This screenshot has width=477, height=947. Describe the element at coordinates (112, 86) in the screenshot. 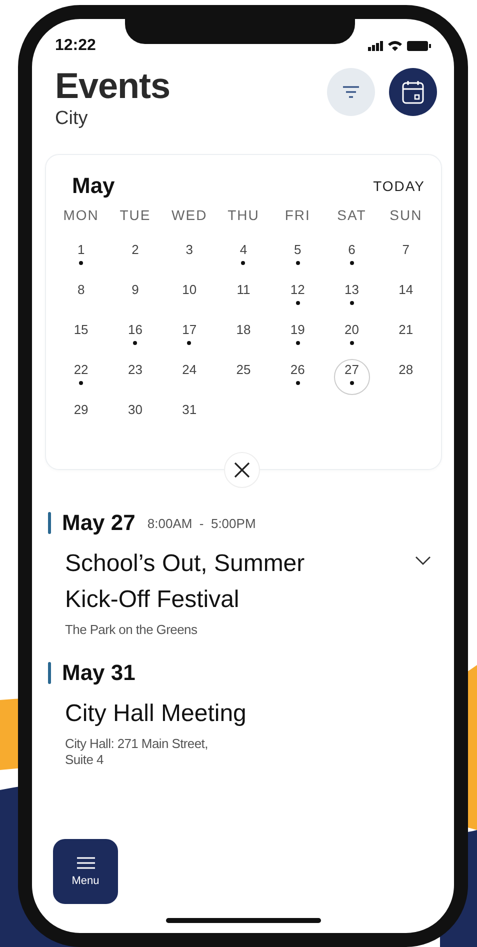

I see `page-title: Events` at that location.